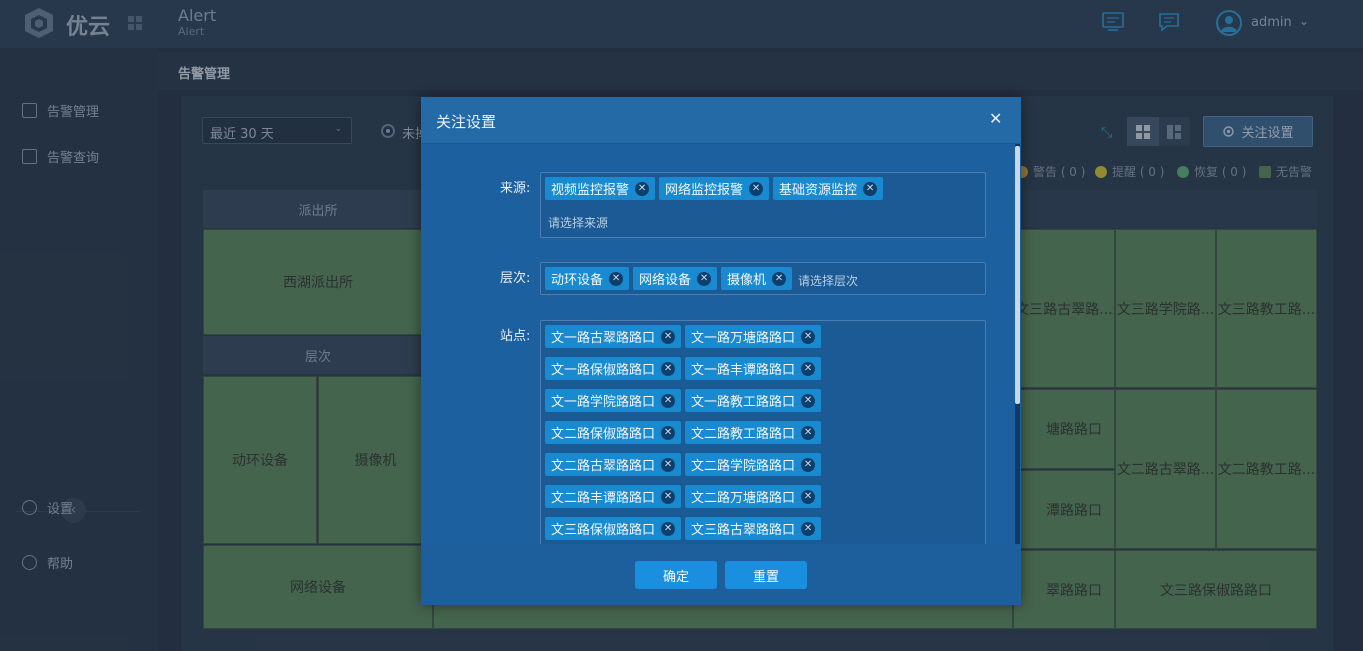  I want to click on tag-label: 文二路万塘路路口, so click(743, 498).